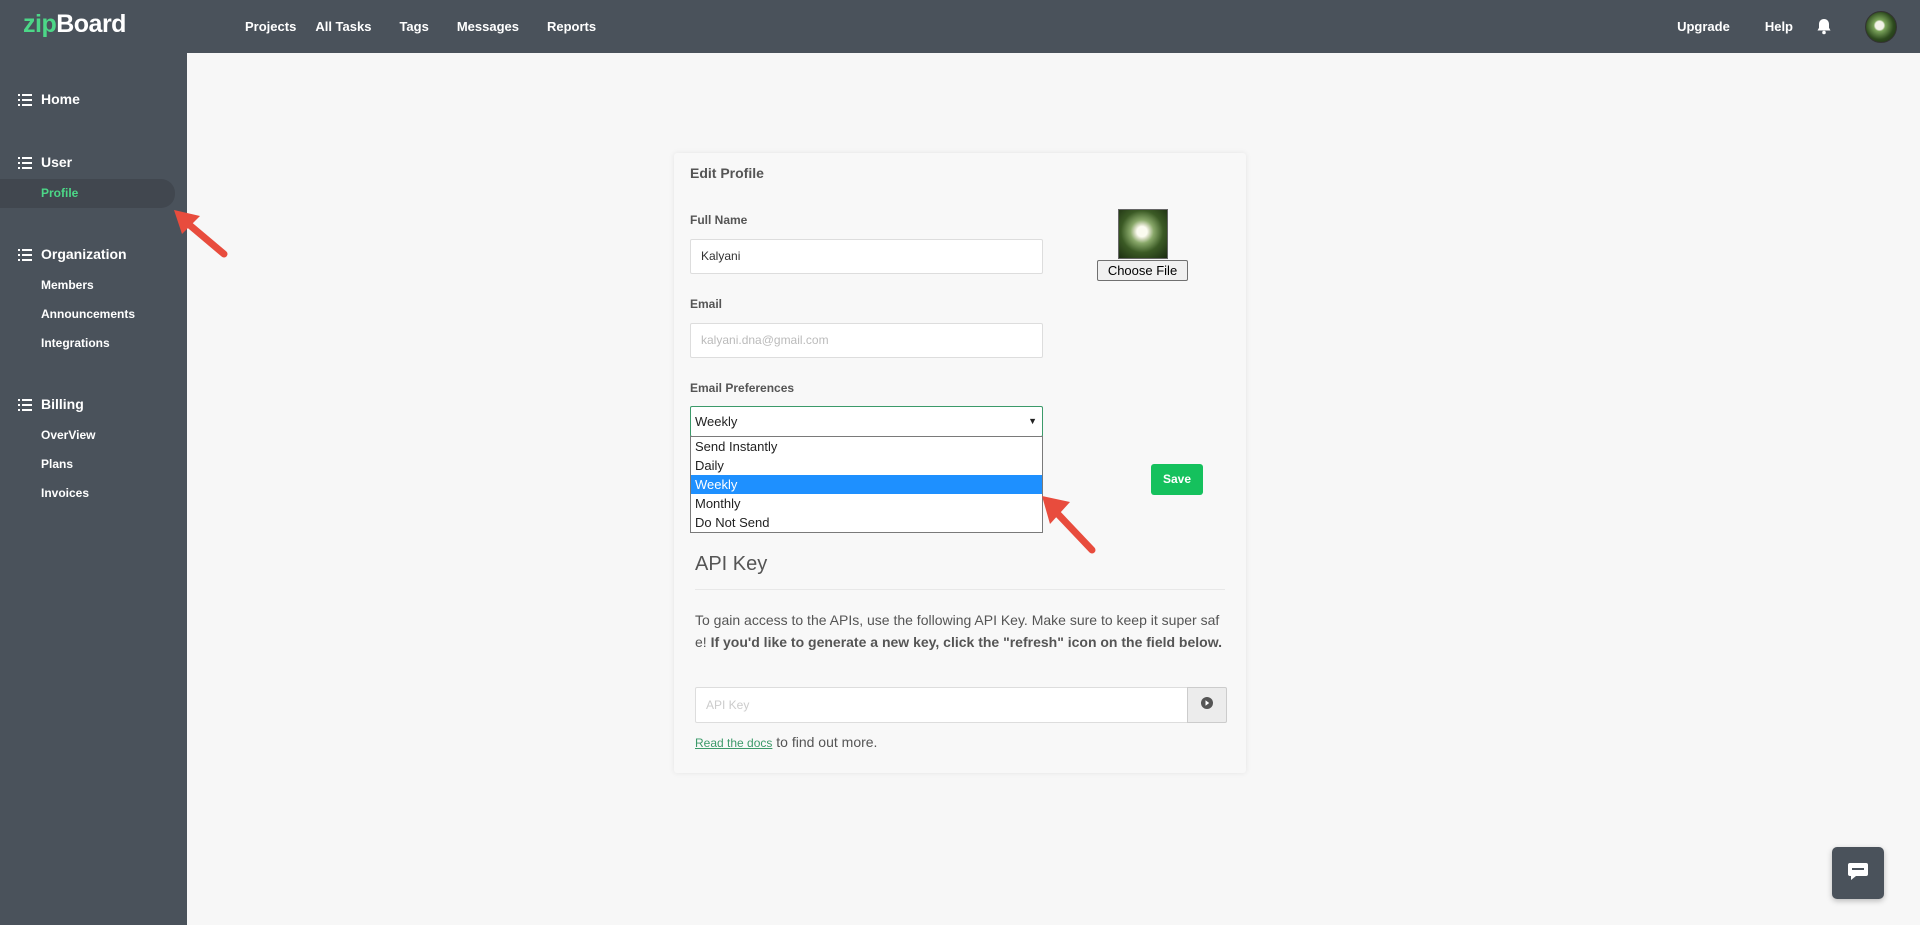 Image resolution: width=1920 pixels, height=925 pixels. What do you see at coordinates (742, 388) in the screenshot?
I see `email-preferences-label: Email Preferences` at bounding box center [742, 388].